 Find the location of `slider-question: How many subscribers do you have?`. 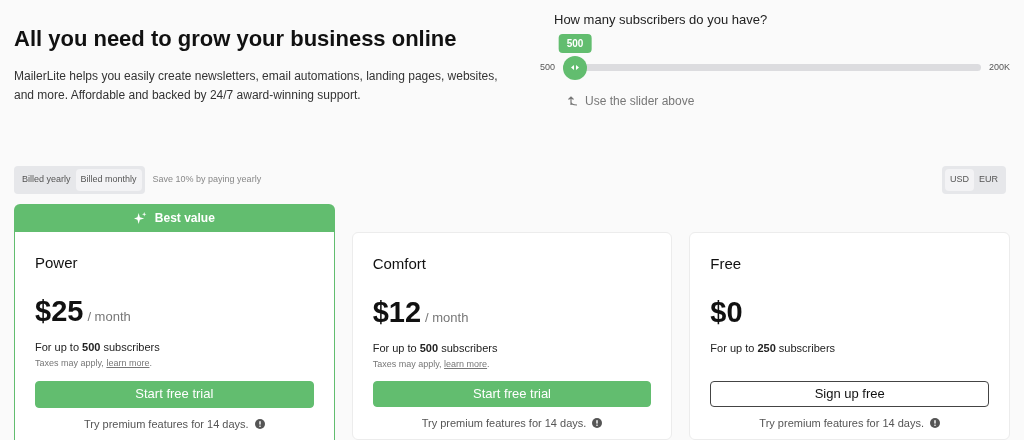

slider-question: How many subscribers do you have? is located at coordinates (661, 20).